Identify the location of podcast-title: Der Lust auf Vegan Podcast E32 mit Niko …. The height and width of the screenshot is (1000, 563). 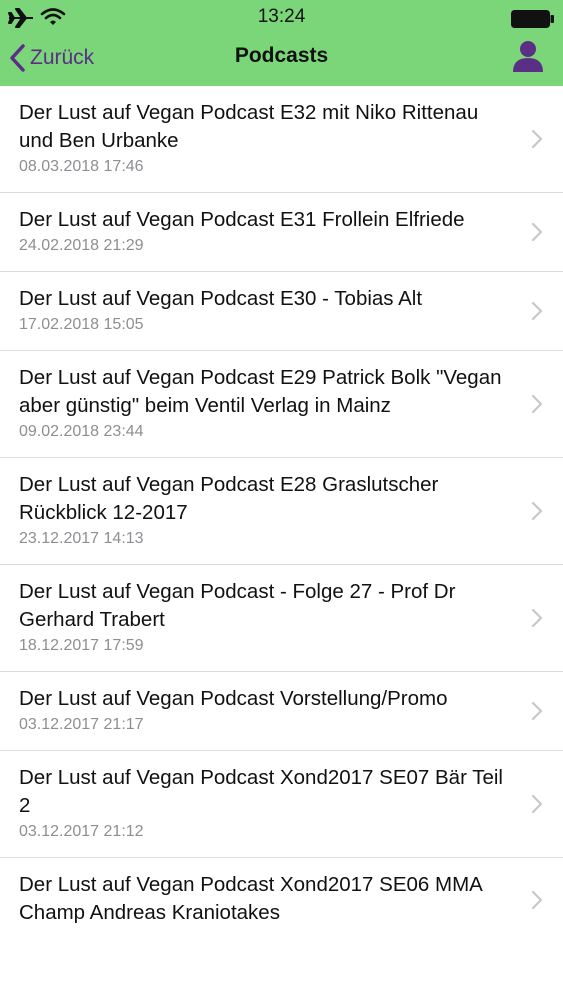
(249, 126).